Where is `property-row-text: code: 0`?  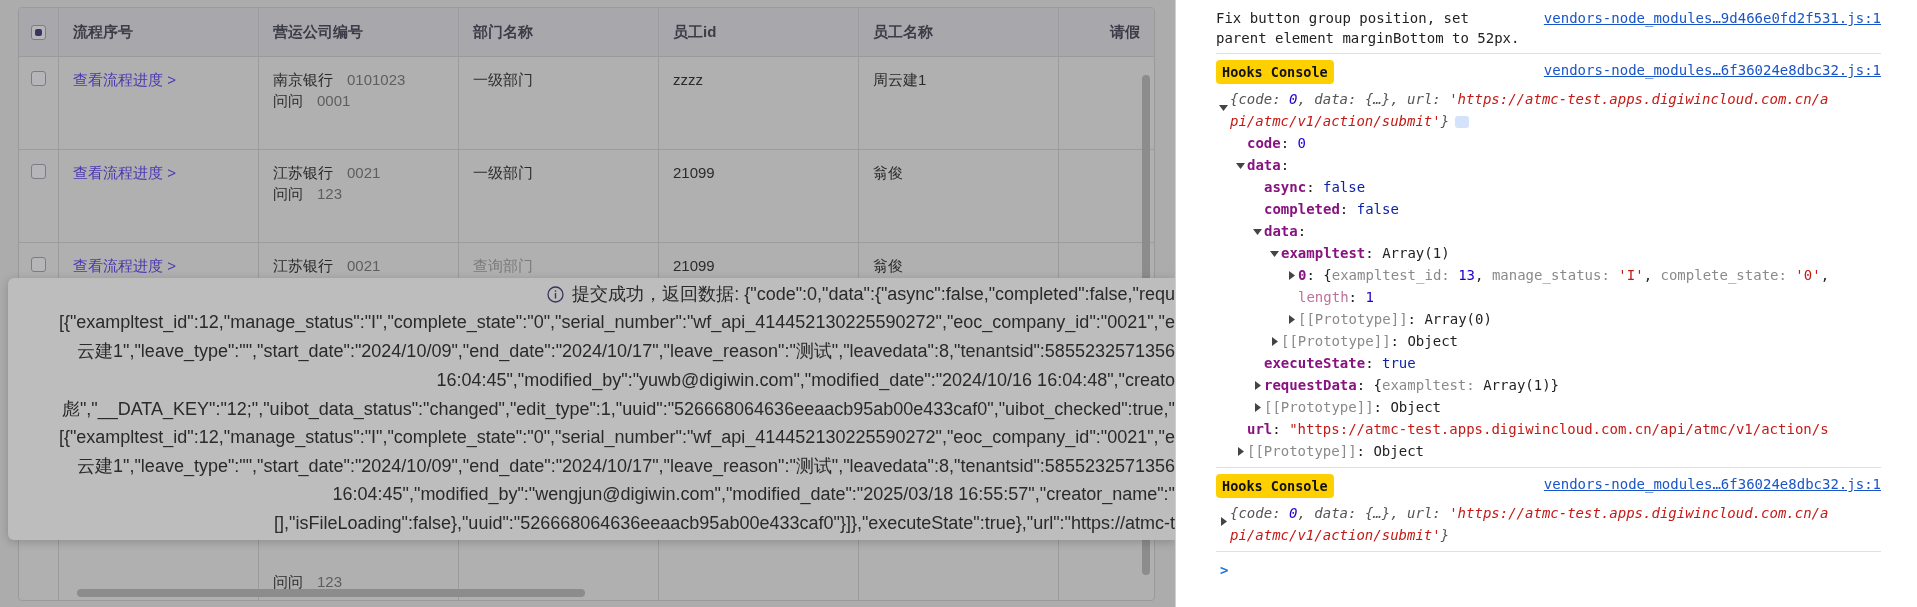
property-row-text: code: 0 is located at coordinates (1276, 143).